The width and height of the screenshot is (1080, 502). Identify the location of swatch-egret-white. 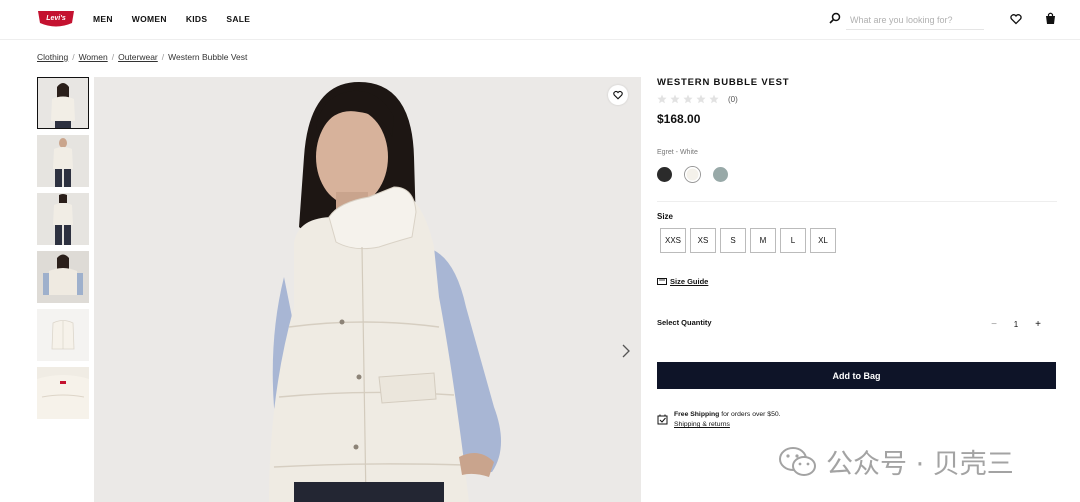
(692, 174).